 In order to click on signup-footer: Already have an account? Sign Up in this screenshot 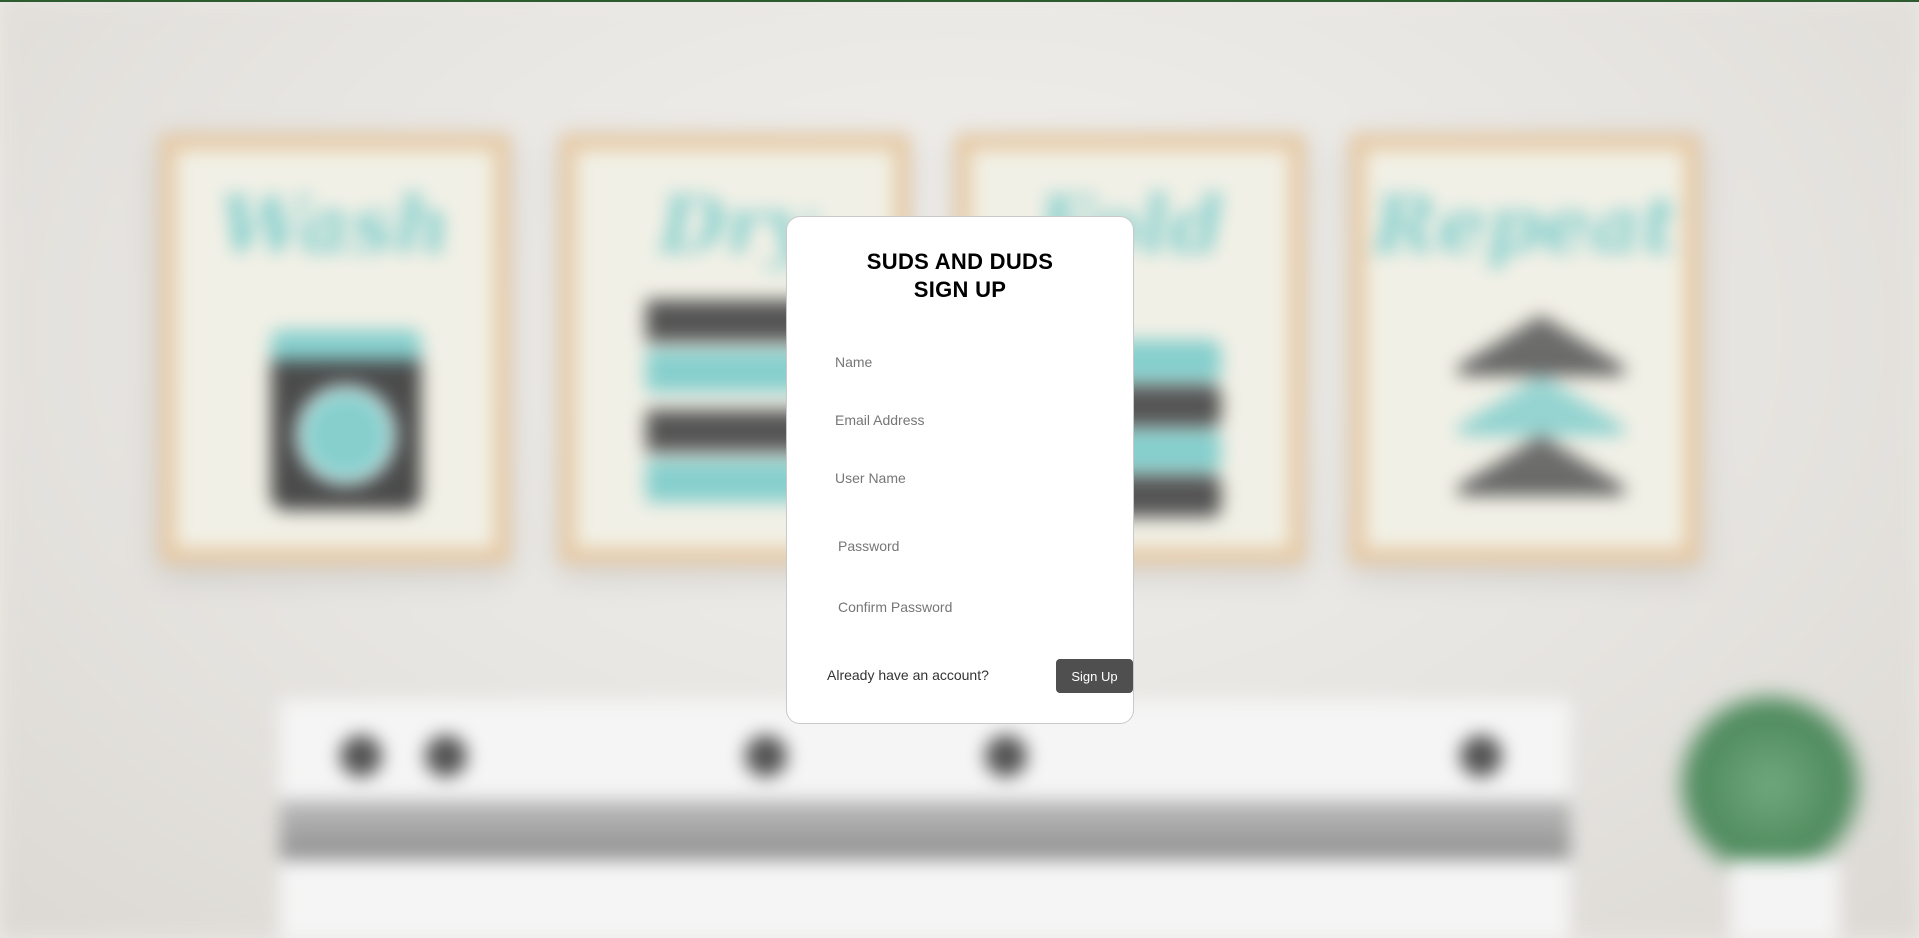, I will do `click(980, 676)`.